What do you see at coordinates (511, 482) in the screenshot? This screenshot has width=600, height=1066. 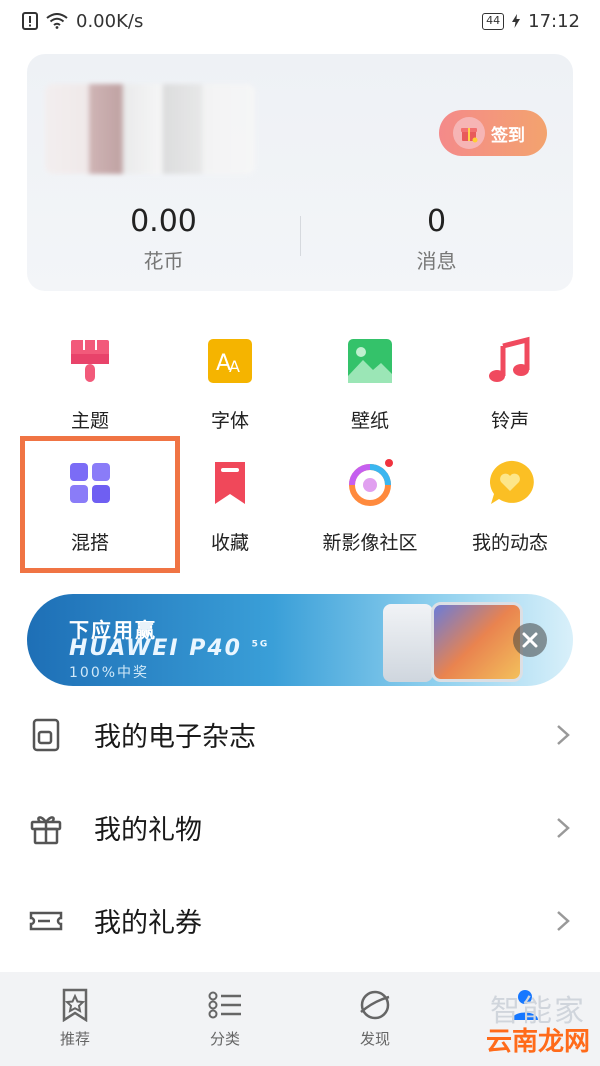 I see `heart-bubble-icon` at bounding box center [511, 482].